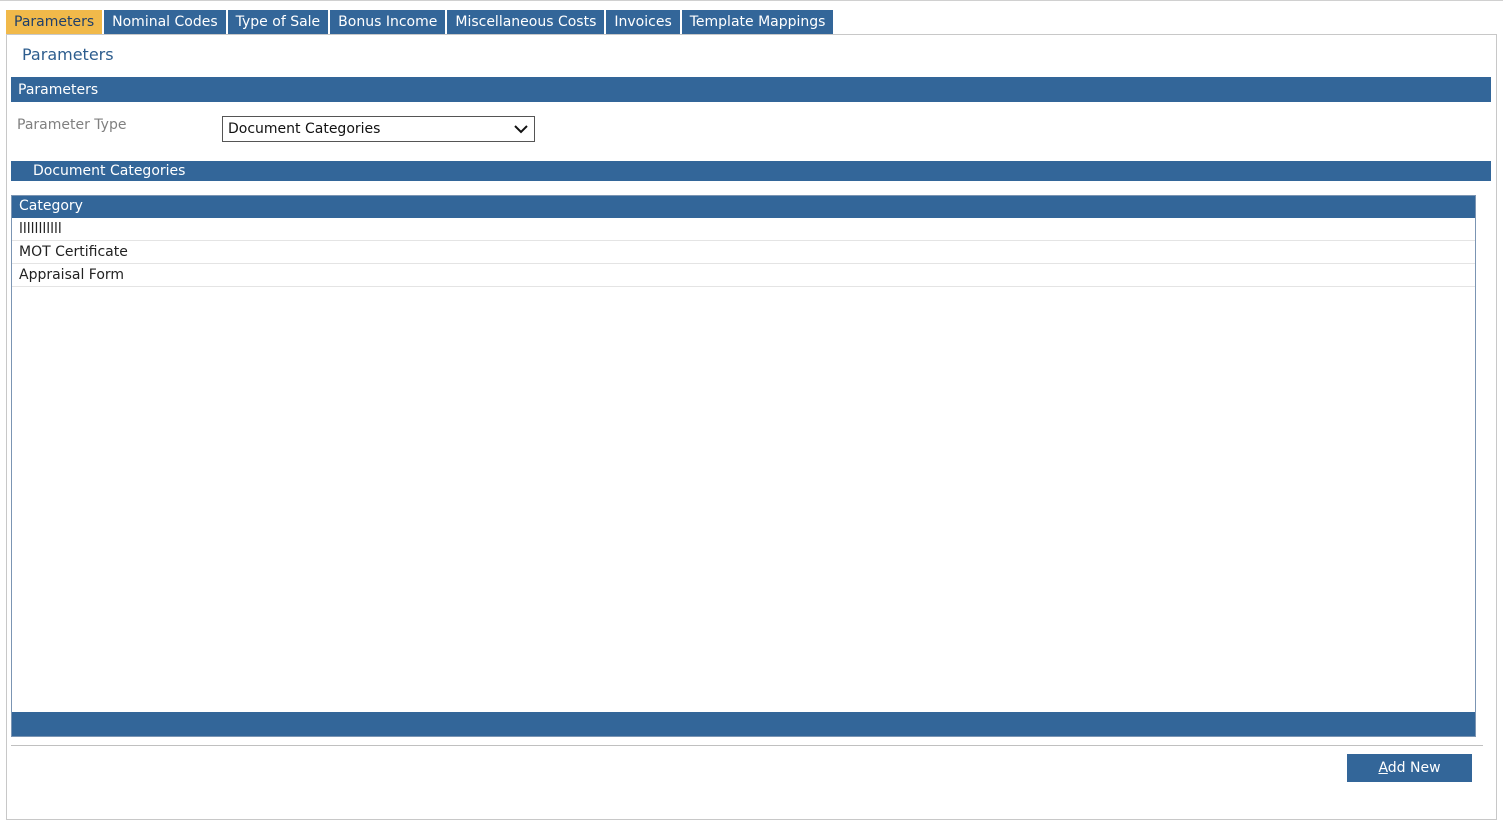 The height and width of the screenshot is (827, 1503). What do you see at coordinates (278, 22) in the screenshot?
I see `tab-type-of-sale: Type of Sale` at bounding box center [278, 22].